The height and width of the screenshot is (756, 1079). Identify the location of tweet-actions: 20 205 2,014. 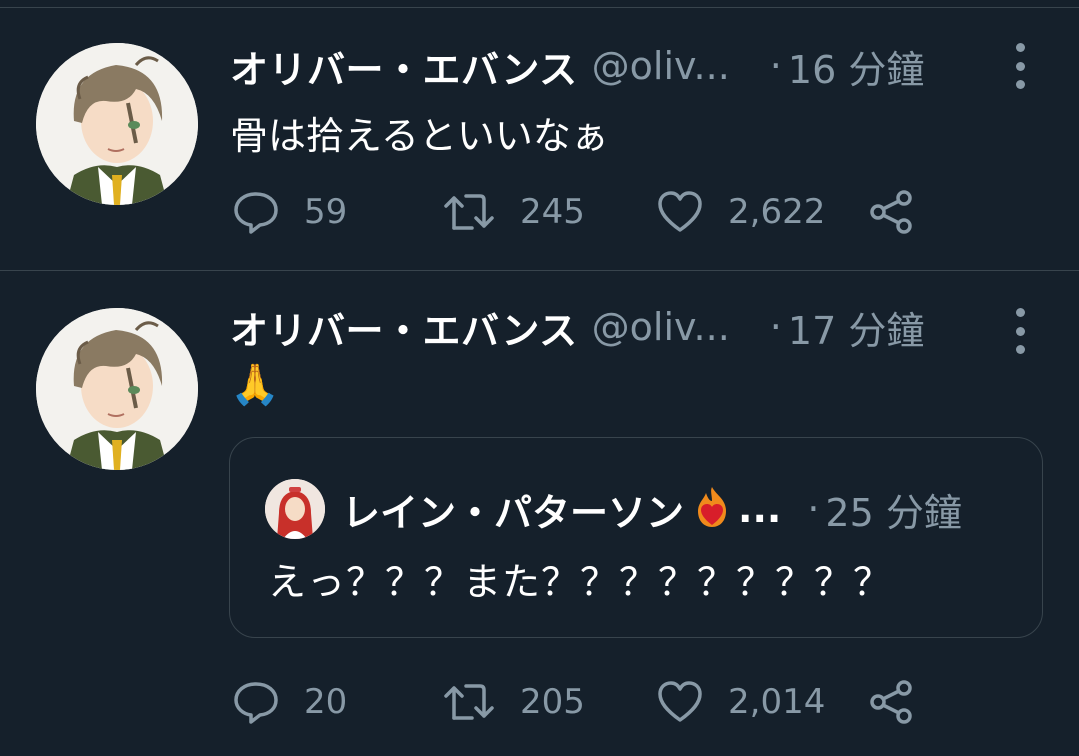
(582, 702).